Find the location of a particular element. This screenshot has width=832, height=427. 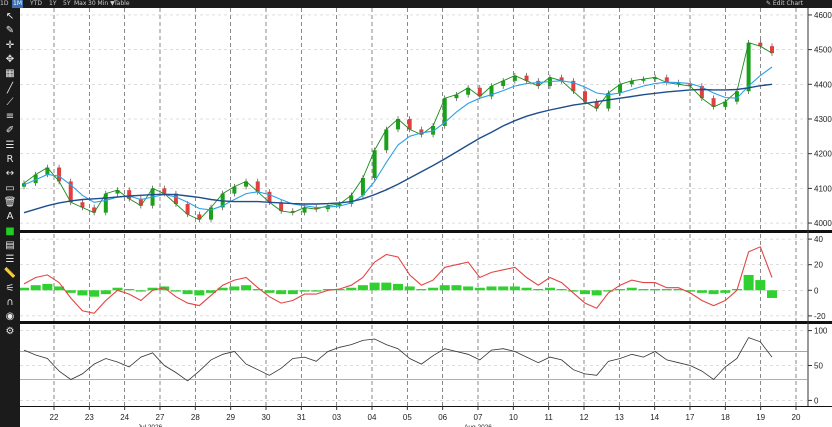

magnet-icon: ∩ is located at coordinates (10, 303).